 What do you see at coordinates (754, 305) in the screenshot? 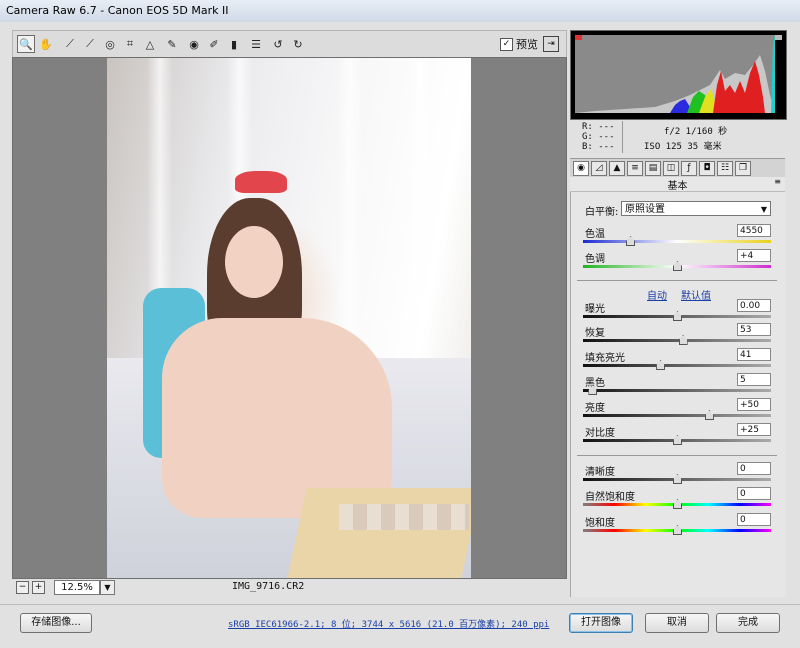
I see `slider-value-field: 0.00` at bounding box center [754, 305].